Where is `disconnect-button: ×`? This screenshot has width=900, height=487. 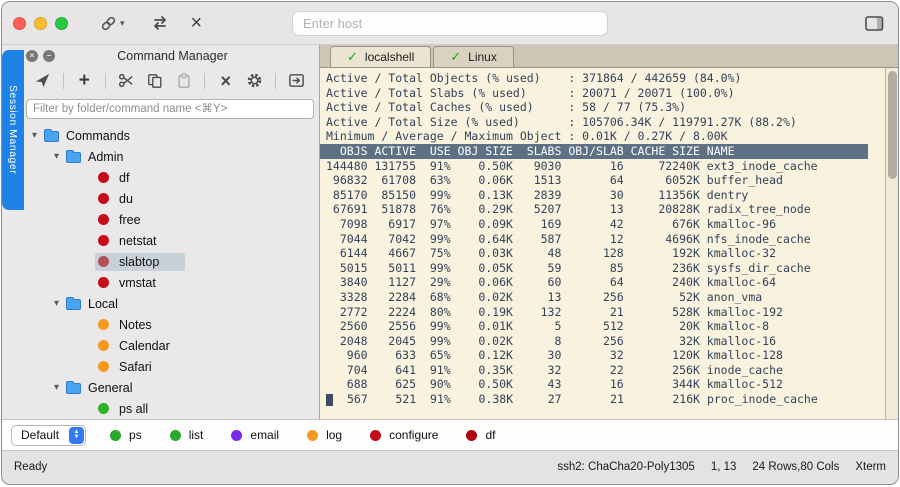 disconnect-button: × is located at coordinates (197, 23).